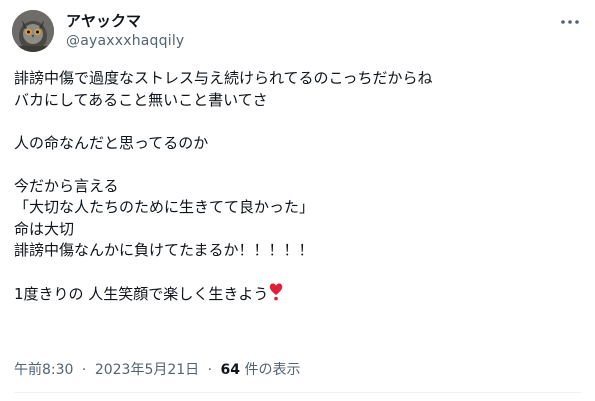  I want to click on view-count: 64, so click(230, 370).